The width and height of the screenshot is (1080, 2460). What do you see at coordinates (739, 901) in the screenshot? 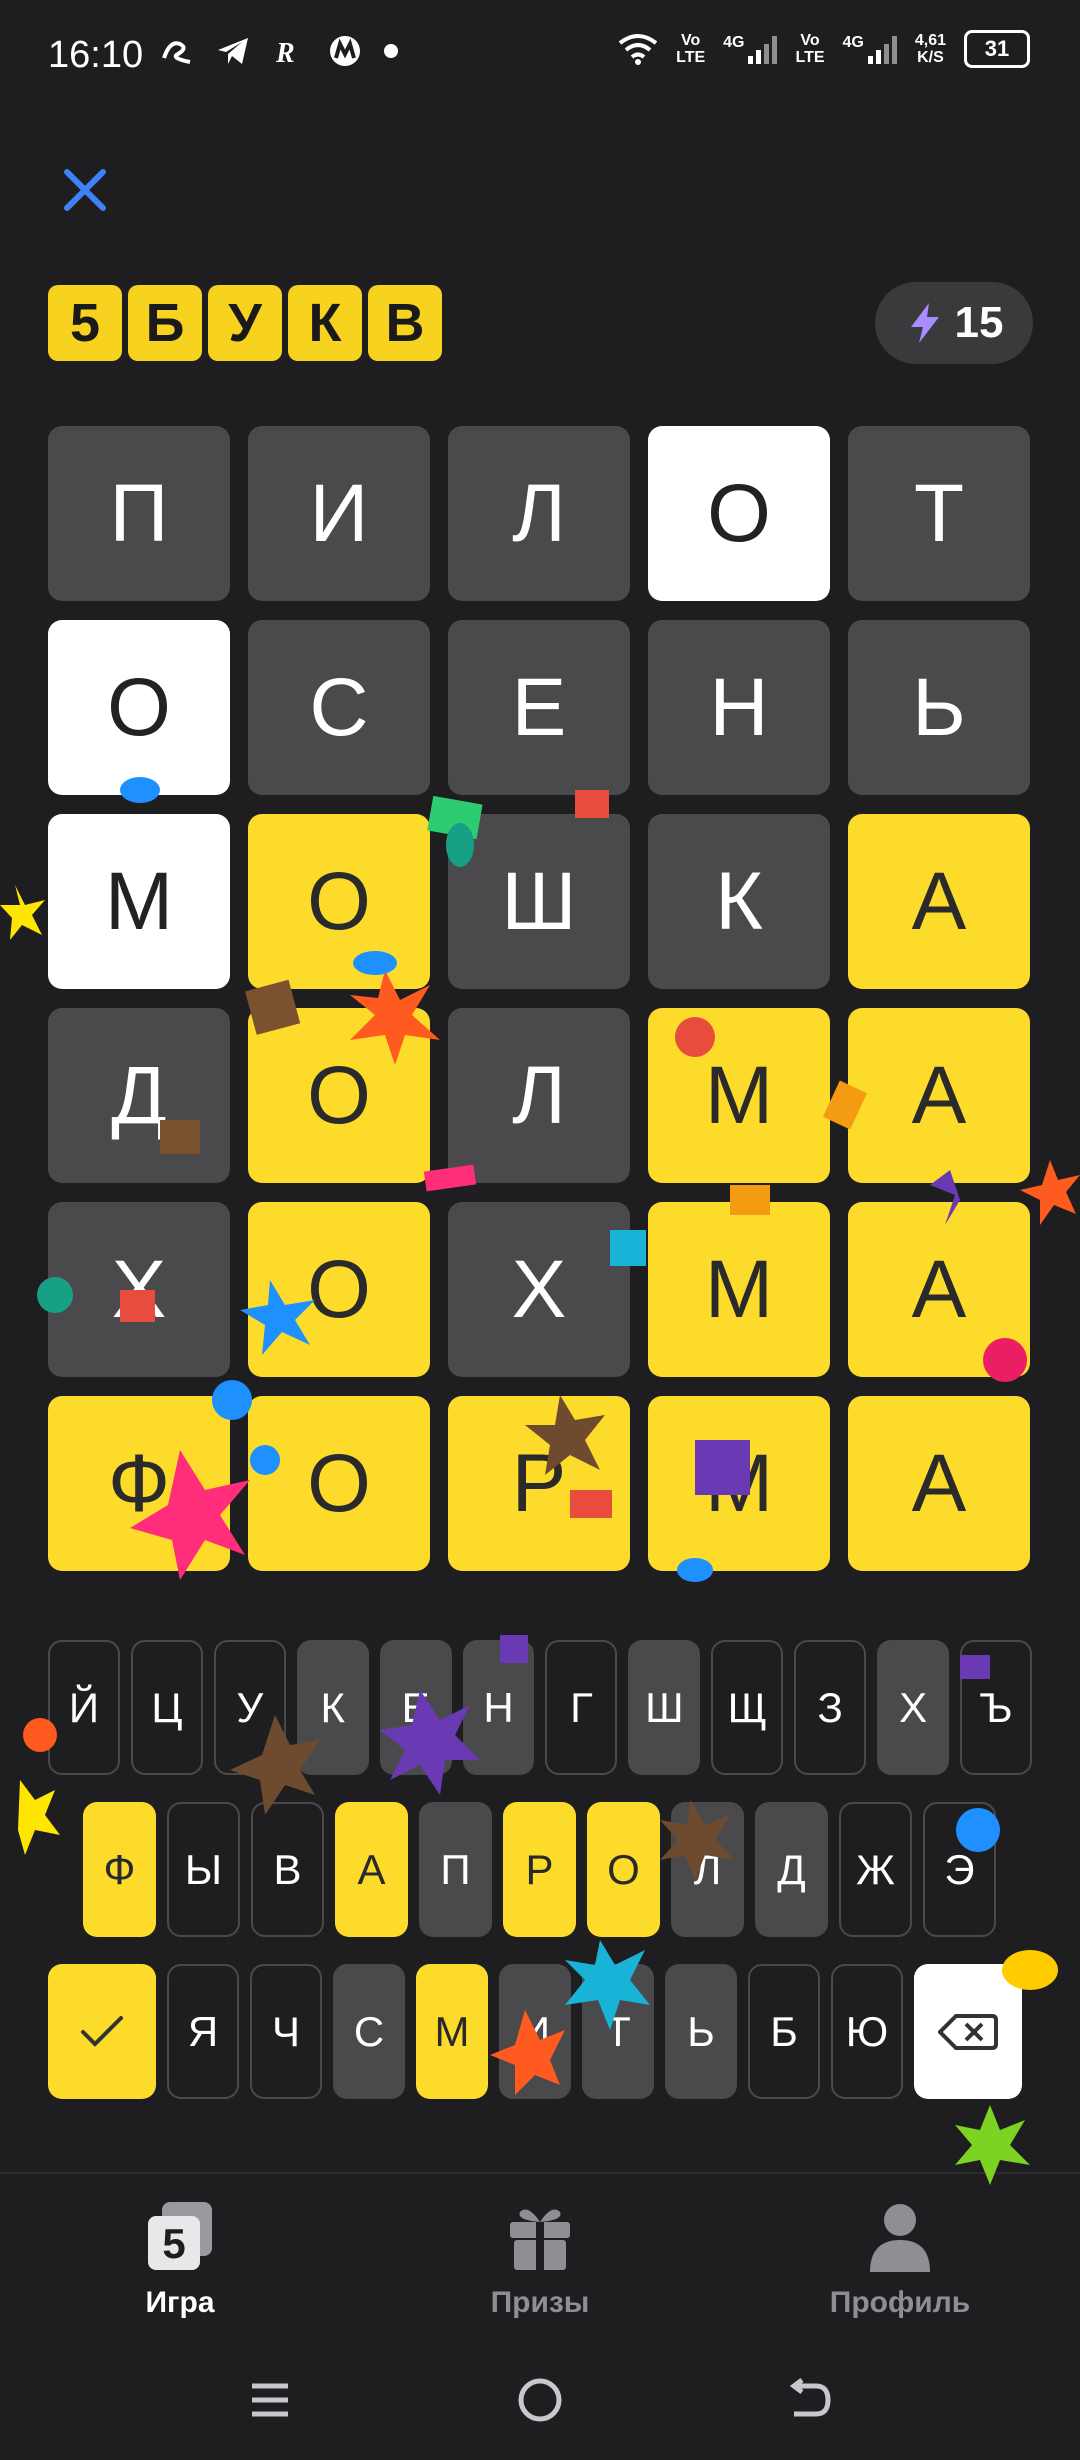
I see `board-tile: К` at bounding box center [739, 901].